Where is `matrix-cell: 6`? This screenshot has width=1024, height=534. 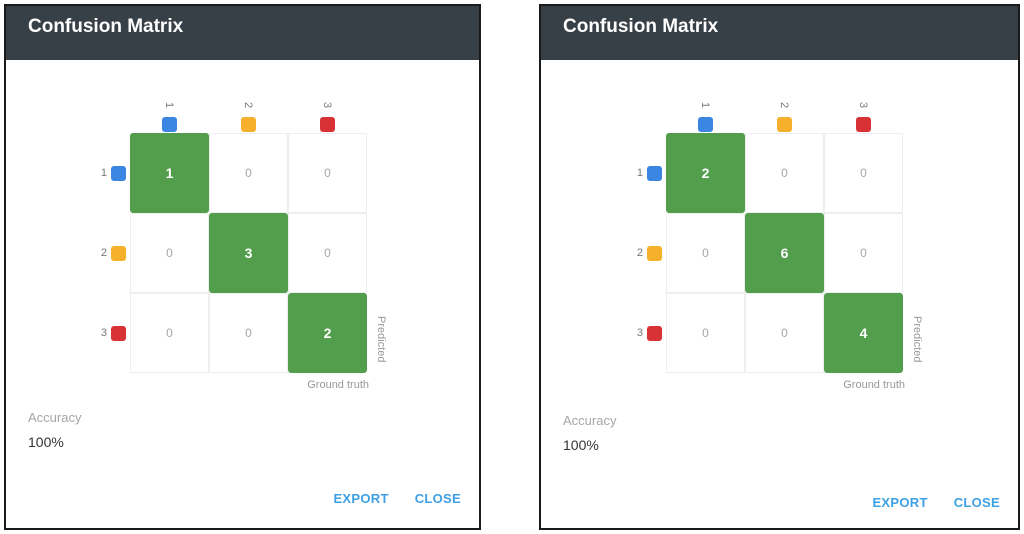
matrix-cell: 6 is located at coordinates (784, 253).